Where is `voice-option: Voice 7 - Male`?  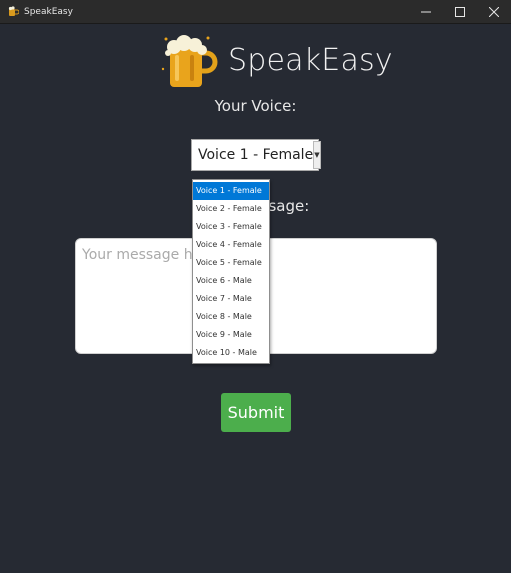
voice-option: Voice 7 - Male is located at coordinates (231, 299).